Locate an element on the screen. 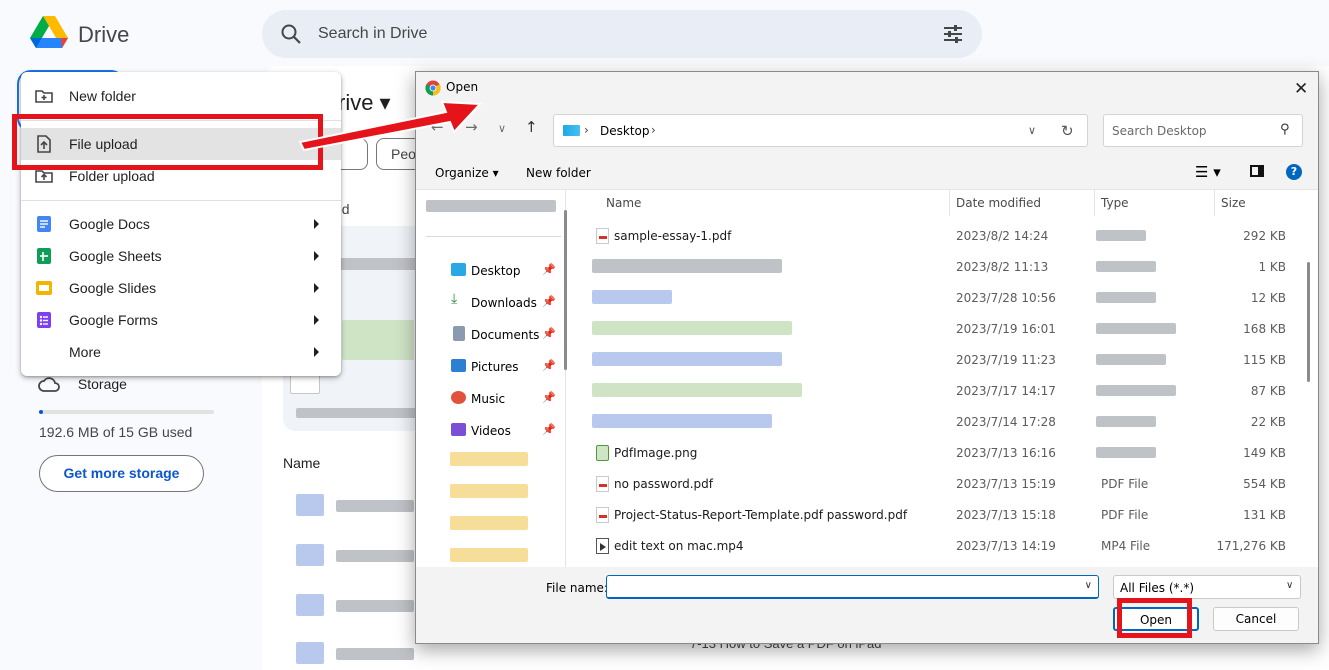  drive-name-column-header: Name is located at coordinates (301, 463).